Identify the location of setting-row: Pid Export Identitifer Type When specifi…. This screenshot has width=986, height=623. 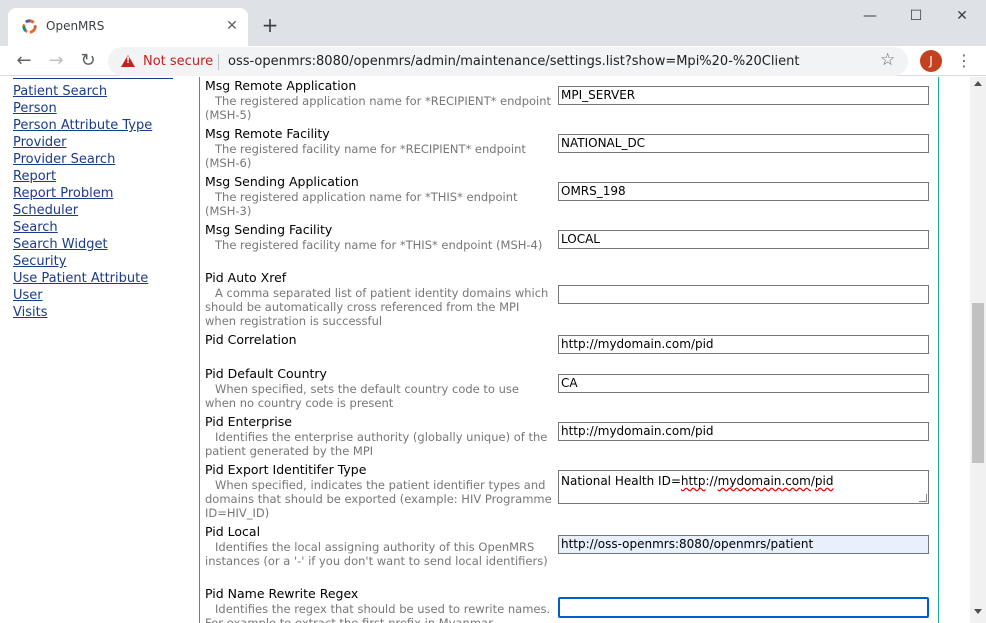
(570, 491).